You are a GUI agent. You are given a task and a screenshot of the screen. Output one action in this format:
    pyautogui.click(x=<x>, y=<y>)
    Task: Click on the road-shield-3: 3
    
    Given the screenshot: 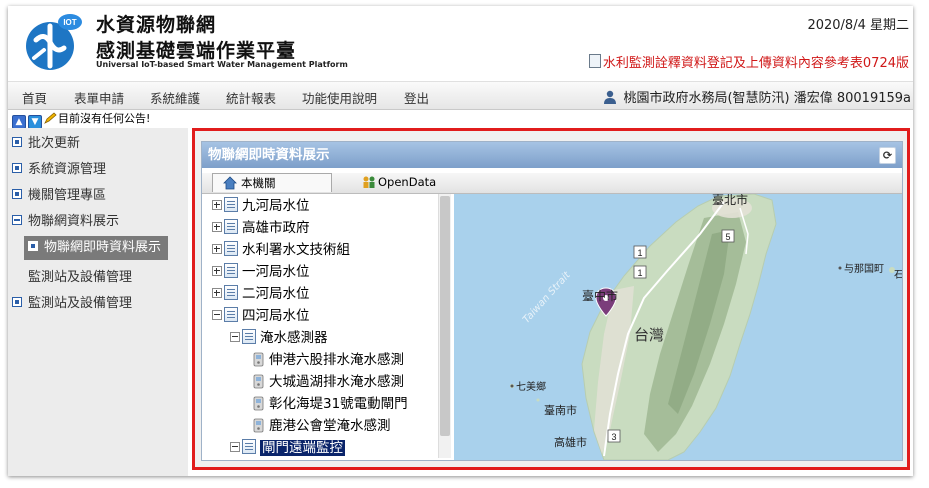 What is the action you would take?
    pyautogui.click(x=614, y=436)
    